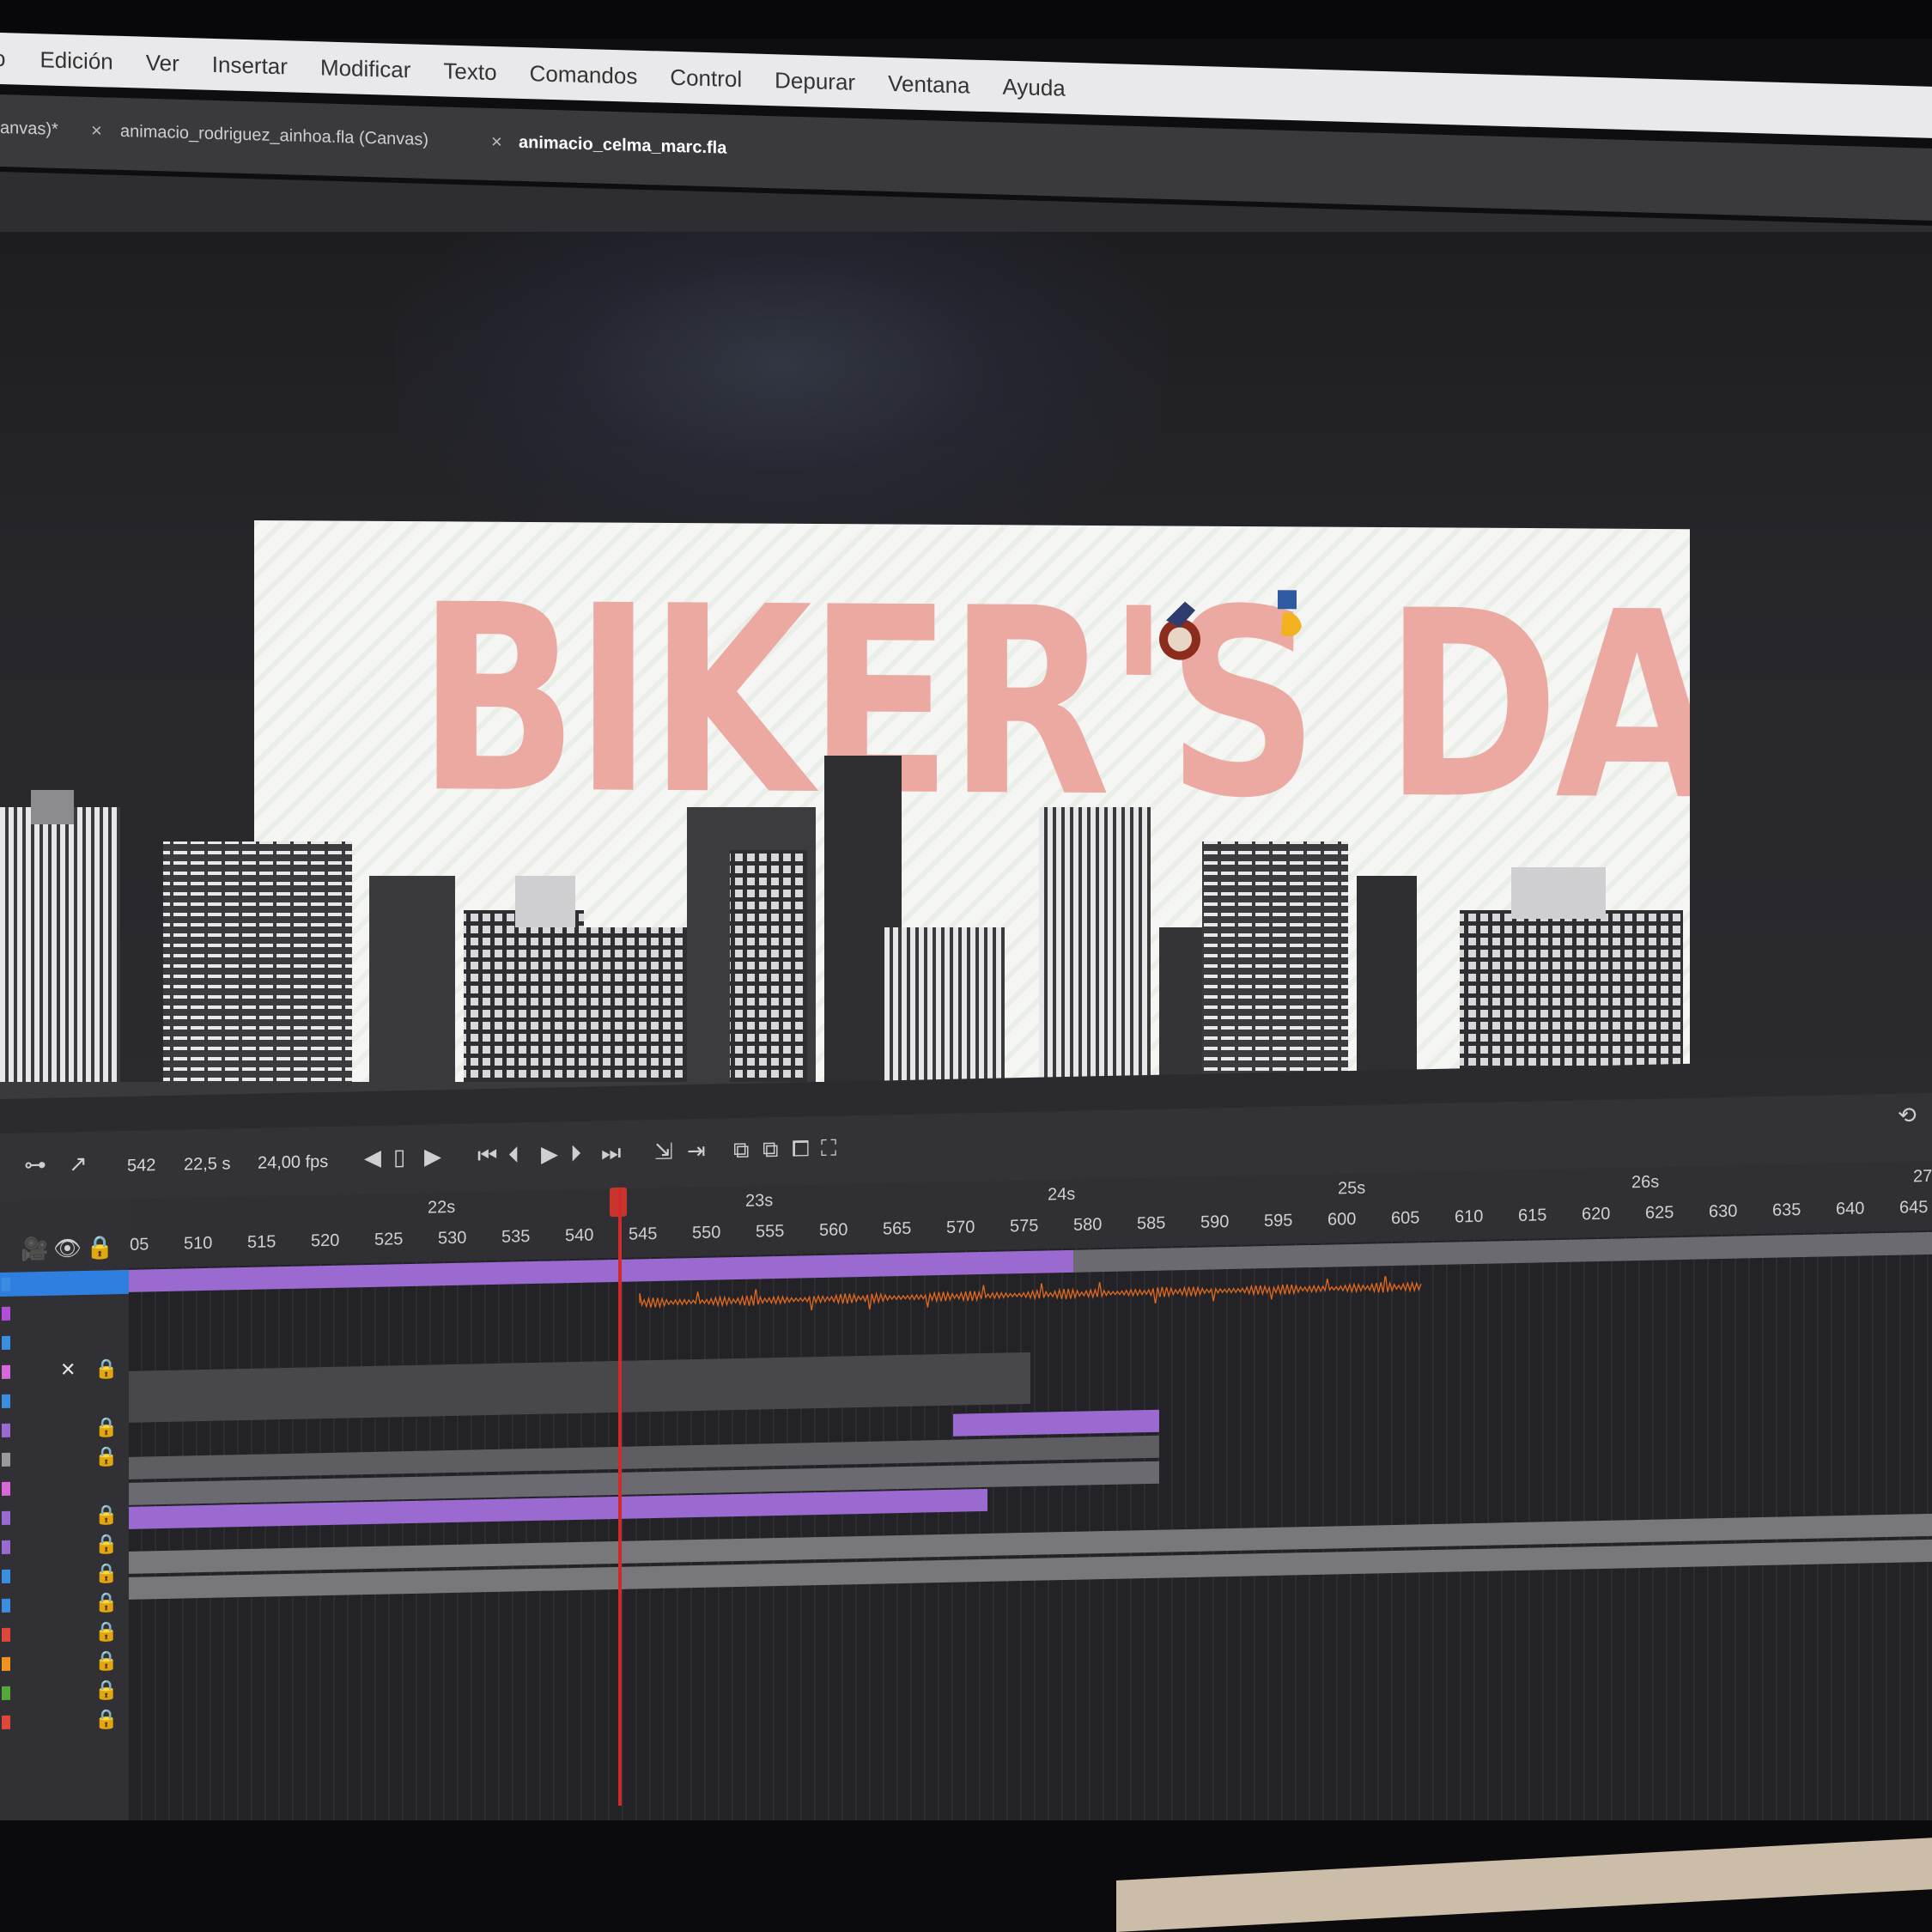 This screenshot has height=1932, width=1932. What do you see at coordinates (274, 136) in the screenshot?
I see `tab-animacio-rodriguez: animacio_rodriguez_ainhoa.fla (Canvas)` at bounding box center [274, 136].